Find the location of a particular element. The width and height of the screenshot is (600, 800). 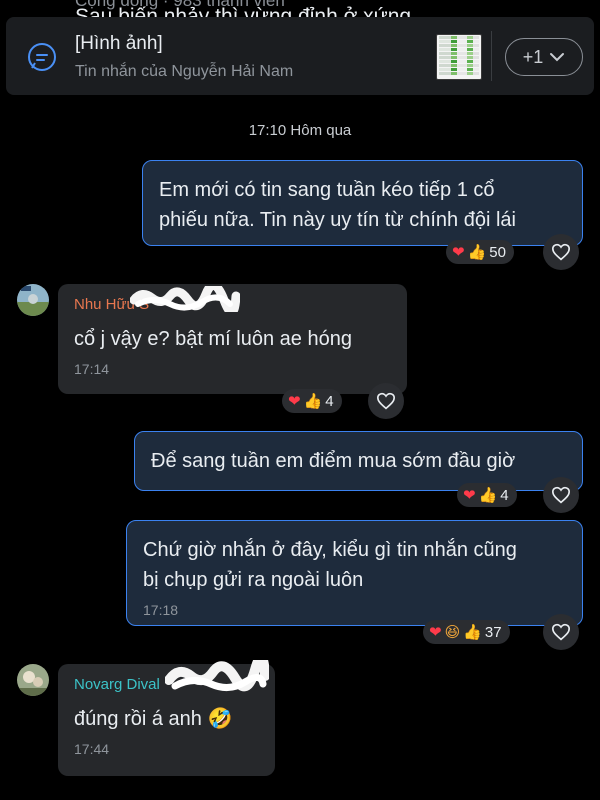

message-time: 17:44 is located at coordinates (92, 749).